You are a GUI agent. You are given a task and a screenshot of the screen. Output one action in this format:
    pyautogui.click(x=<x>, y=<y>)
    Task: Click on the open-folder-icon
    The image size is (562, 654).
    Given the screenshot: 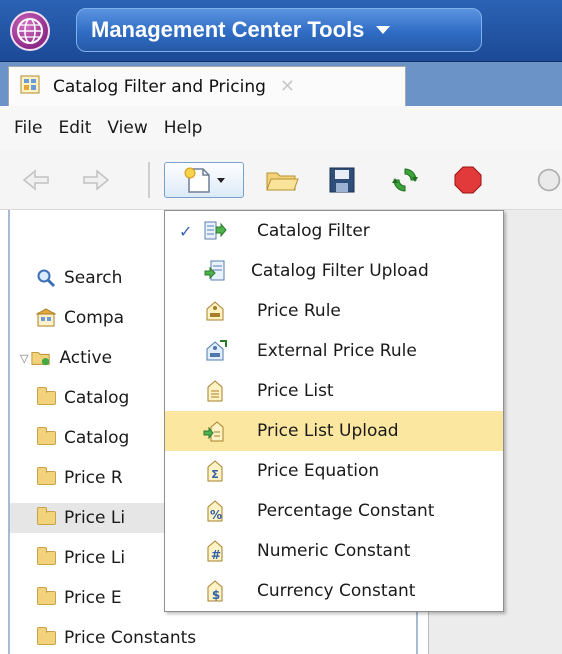 What is the action you would take?
    pyautogui.click(x=282, y=180)
    